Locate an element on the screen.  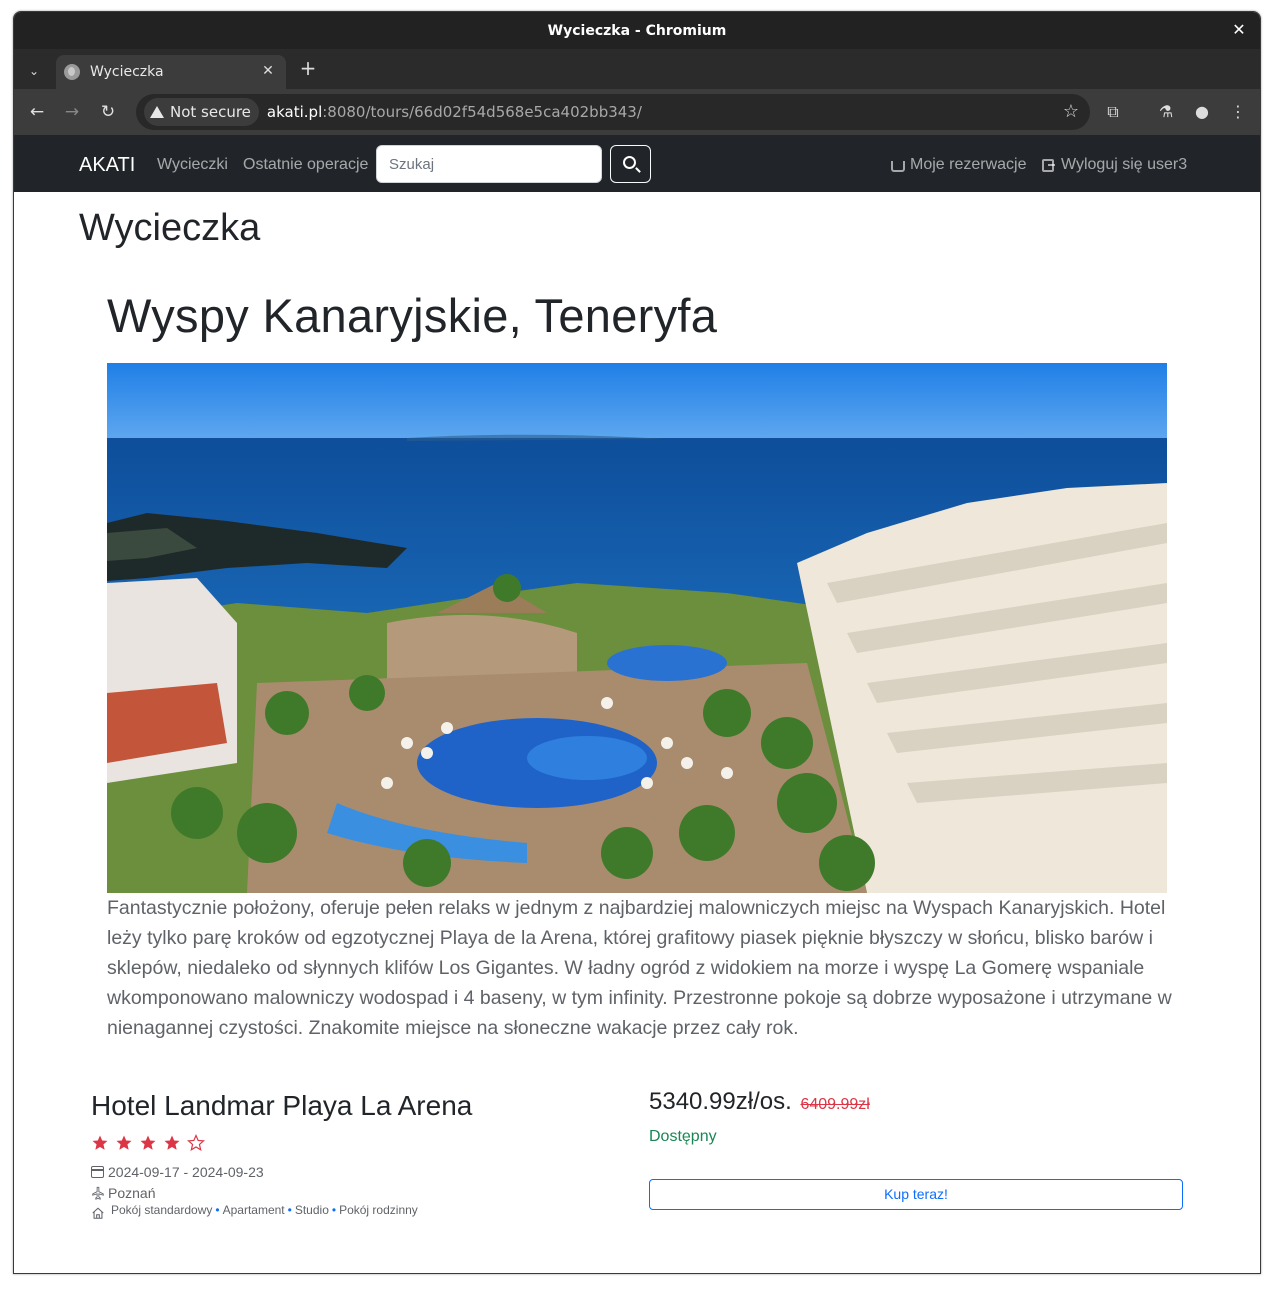
logout-icon is located at coordinates (1048, 165).